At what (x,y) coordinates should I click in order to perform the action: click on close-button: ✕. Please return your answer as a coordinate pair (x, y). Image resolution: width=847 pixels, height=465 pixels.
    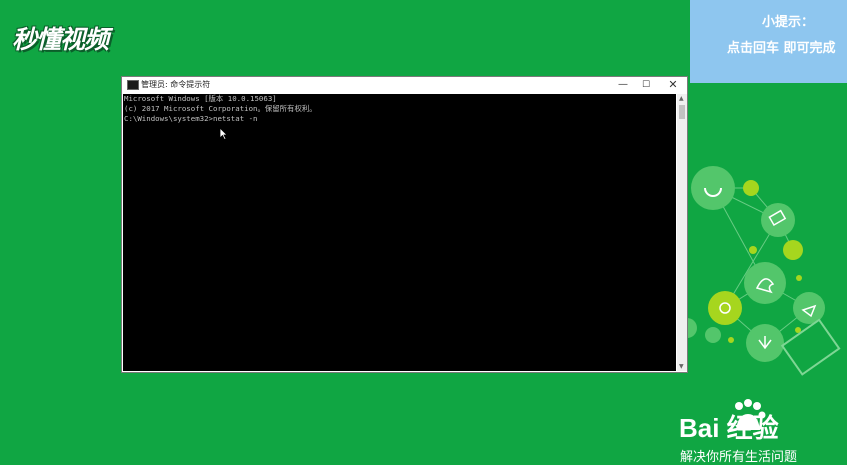
    Looking at the image, I should click on (673, 85).